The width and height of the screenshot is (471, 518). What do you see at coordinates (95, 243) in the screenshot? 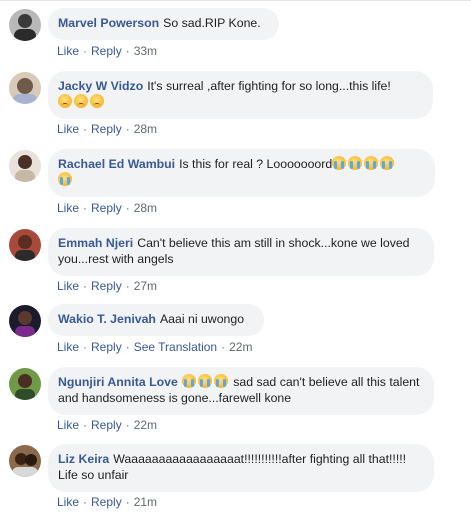
I see `comment-author: Emmah Njeri` at bounding box center [95, 243].